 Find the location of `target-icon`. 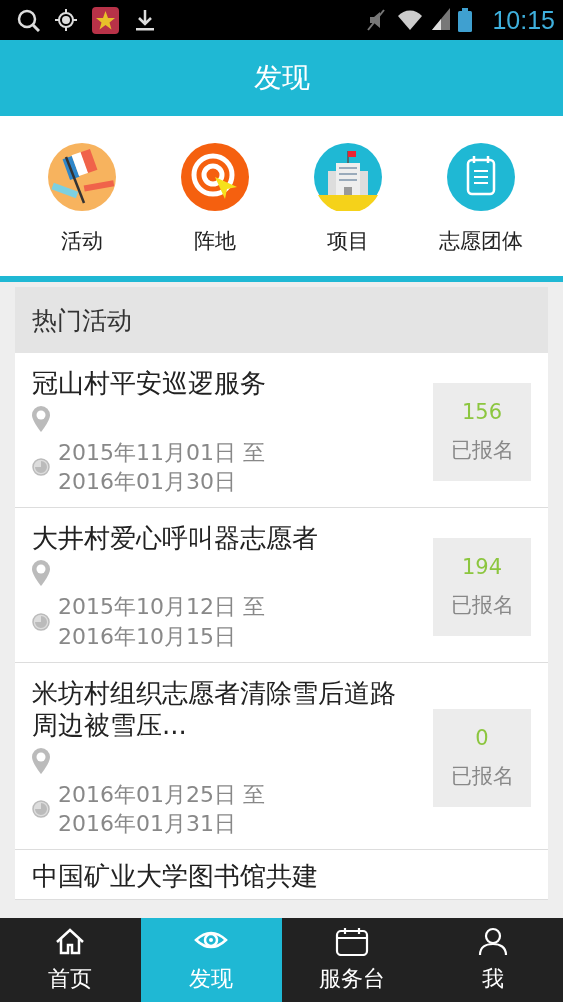

target-icon is located at coordinates (214, 177).